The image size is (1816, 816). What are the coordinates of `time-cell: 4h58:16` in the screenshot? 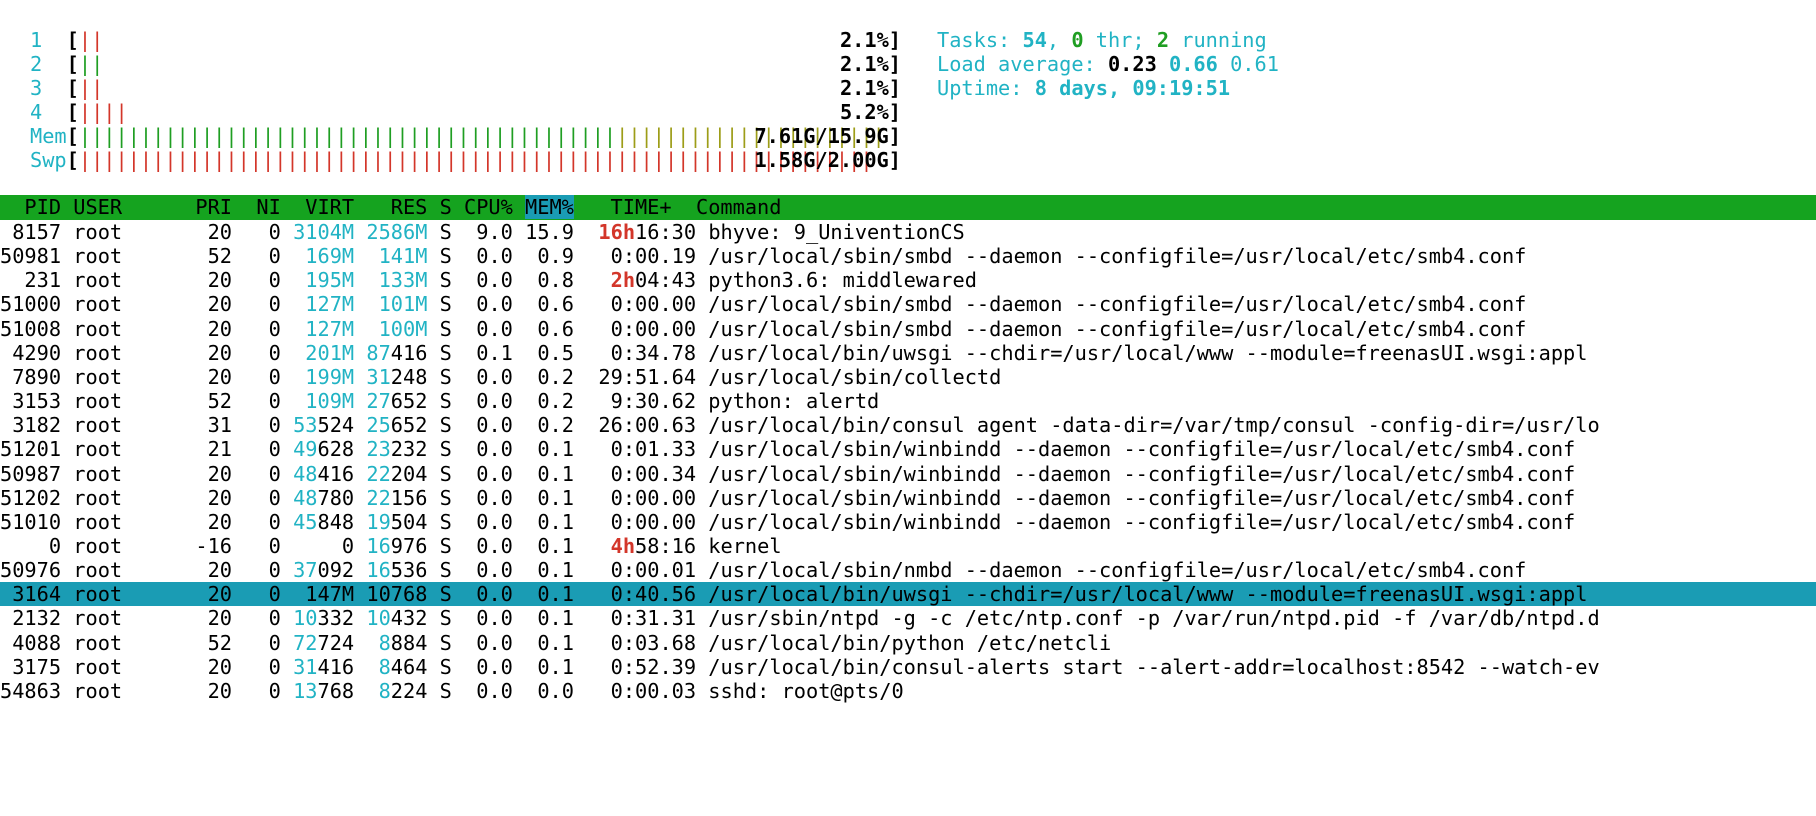 It's located at (641, 546).